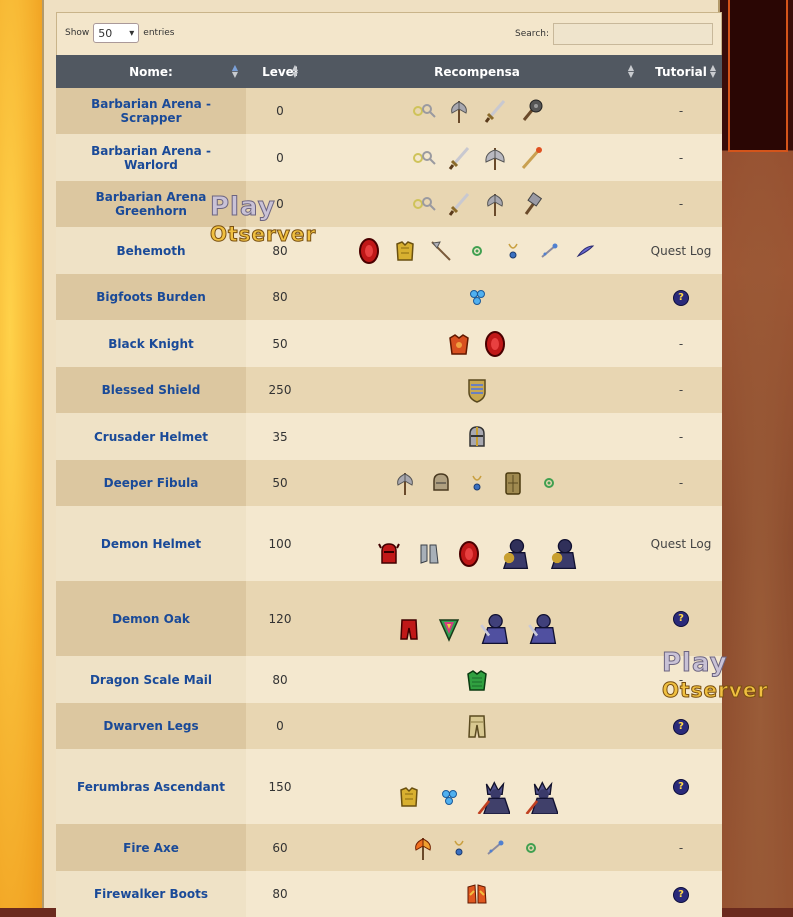  Describe the element at coordinates (151, 786) in the screenshot. I see `quest-name-link: Ferumbras Ascendant` at that location.